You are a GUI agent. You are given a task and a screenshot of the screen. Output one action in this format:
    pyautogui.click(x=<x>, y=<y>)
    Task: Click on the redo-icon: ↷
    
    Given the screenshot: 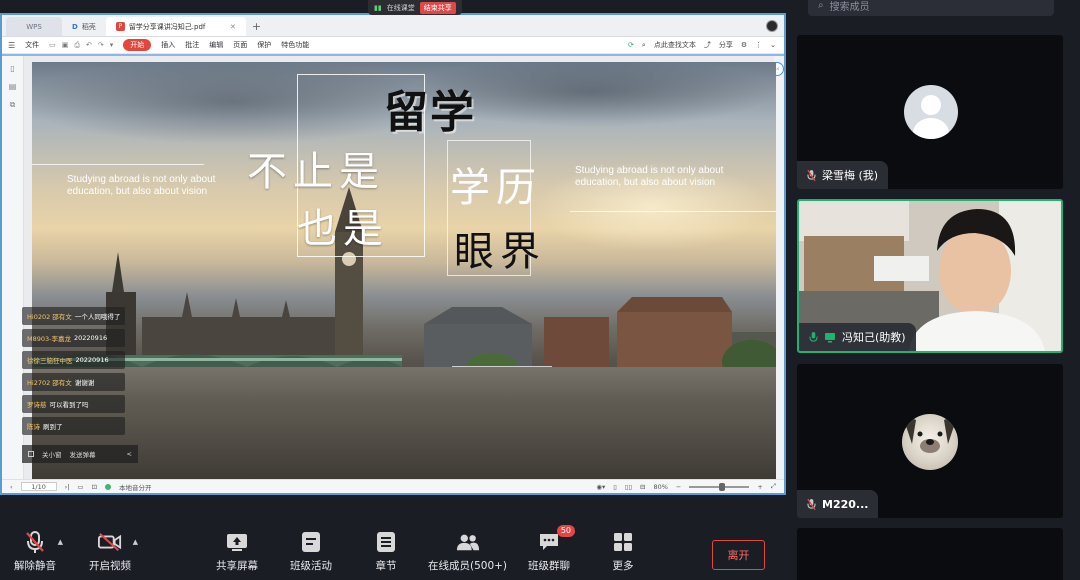 What is the action you would take?
    pyautogui.click(x=101, y=45)
    